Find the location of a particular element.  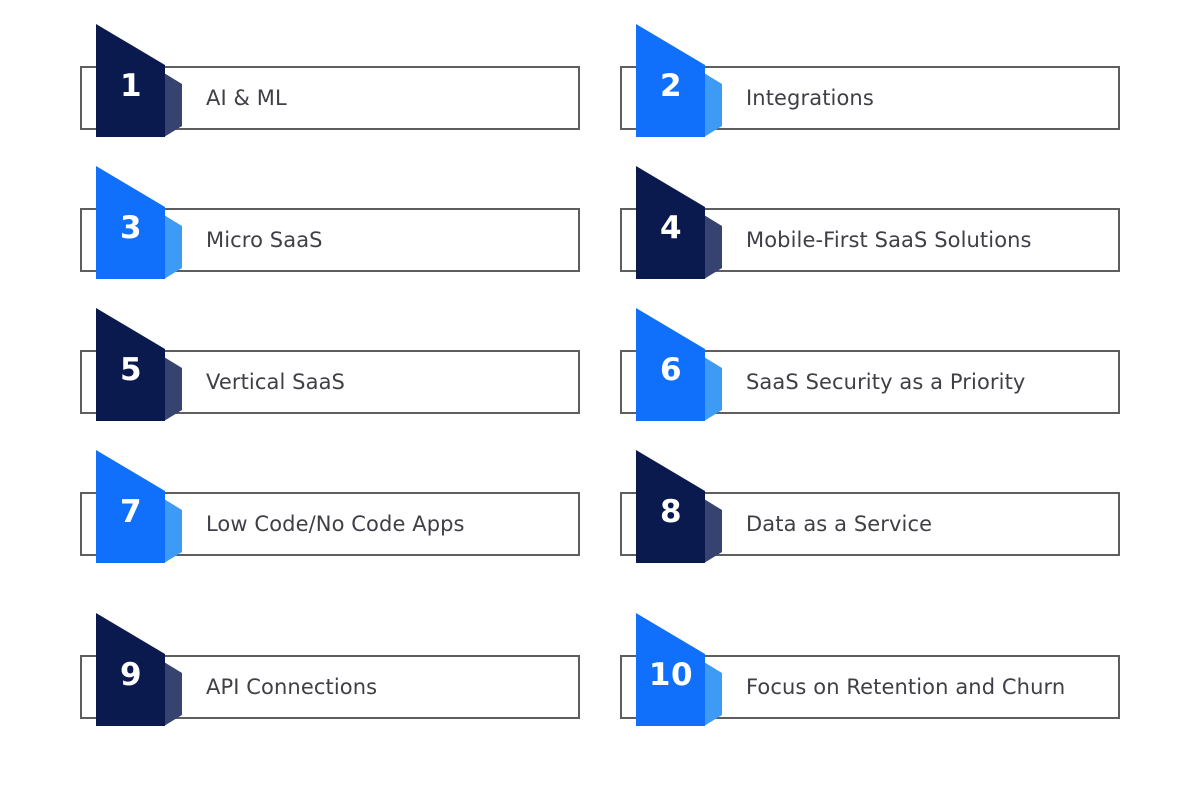

list-item-number: 6 is located at coordinates (671, 369).